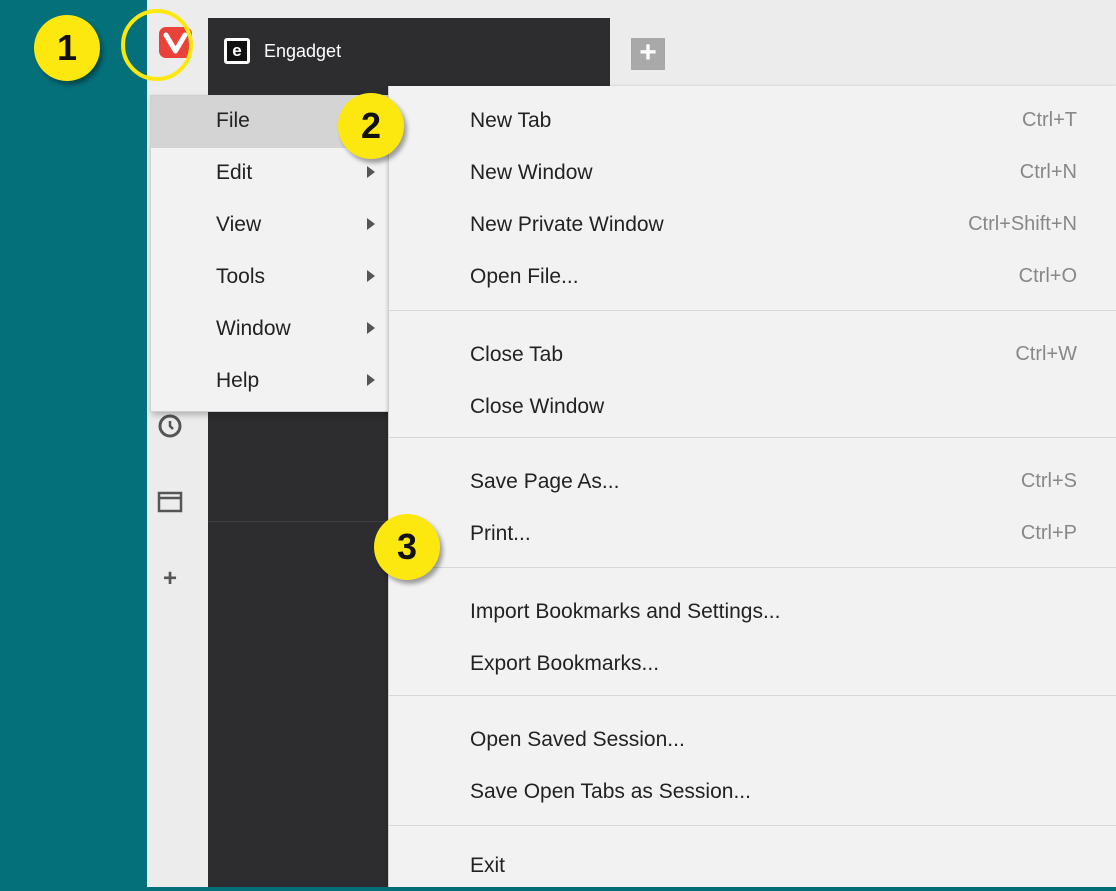 This screenshot has width=1116, height=891. Describe the element at coordinates (270, 330) in the screenshot. I see `menu-item-window: Window` at that location.